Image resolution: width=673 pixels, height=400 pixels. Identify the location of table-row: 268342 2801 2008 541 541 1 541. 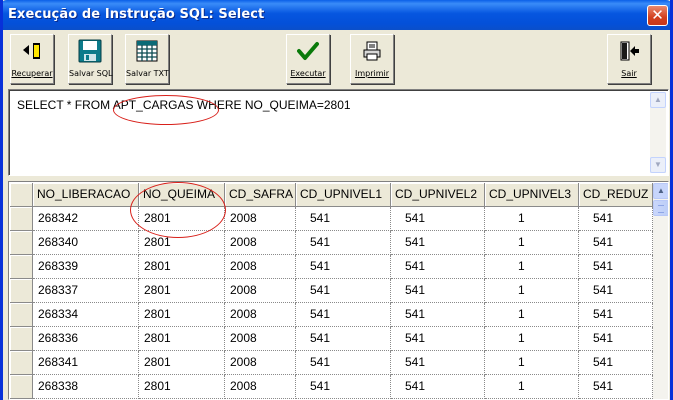
(331, 219).